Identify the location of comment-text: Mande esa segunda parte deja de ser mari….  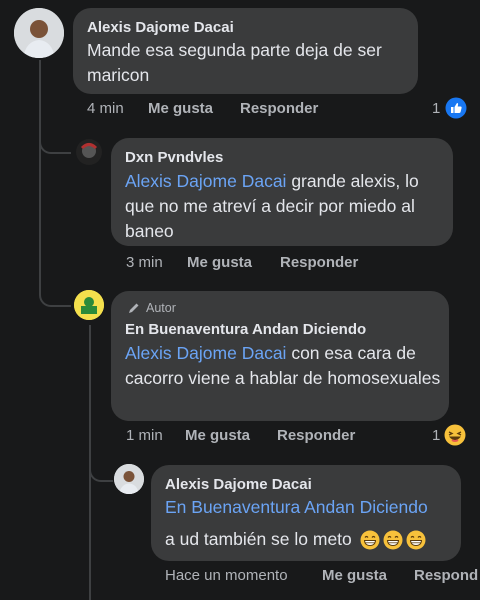
(234, 62).